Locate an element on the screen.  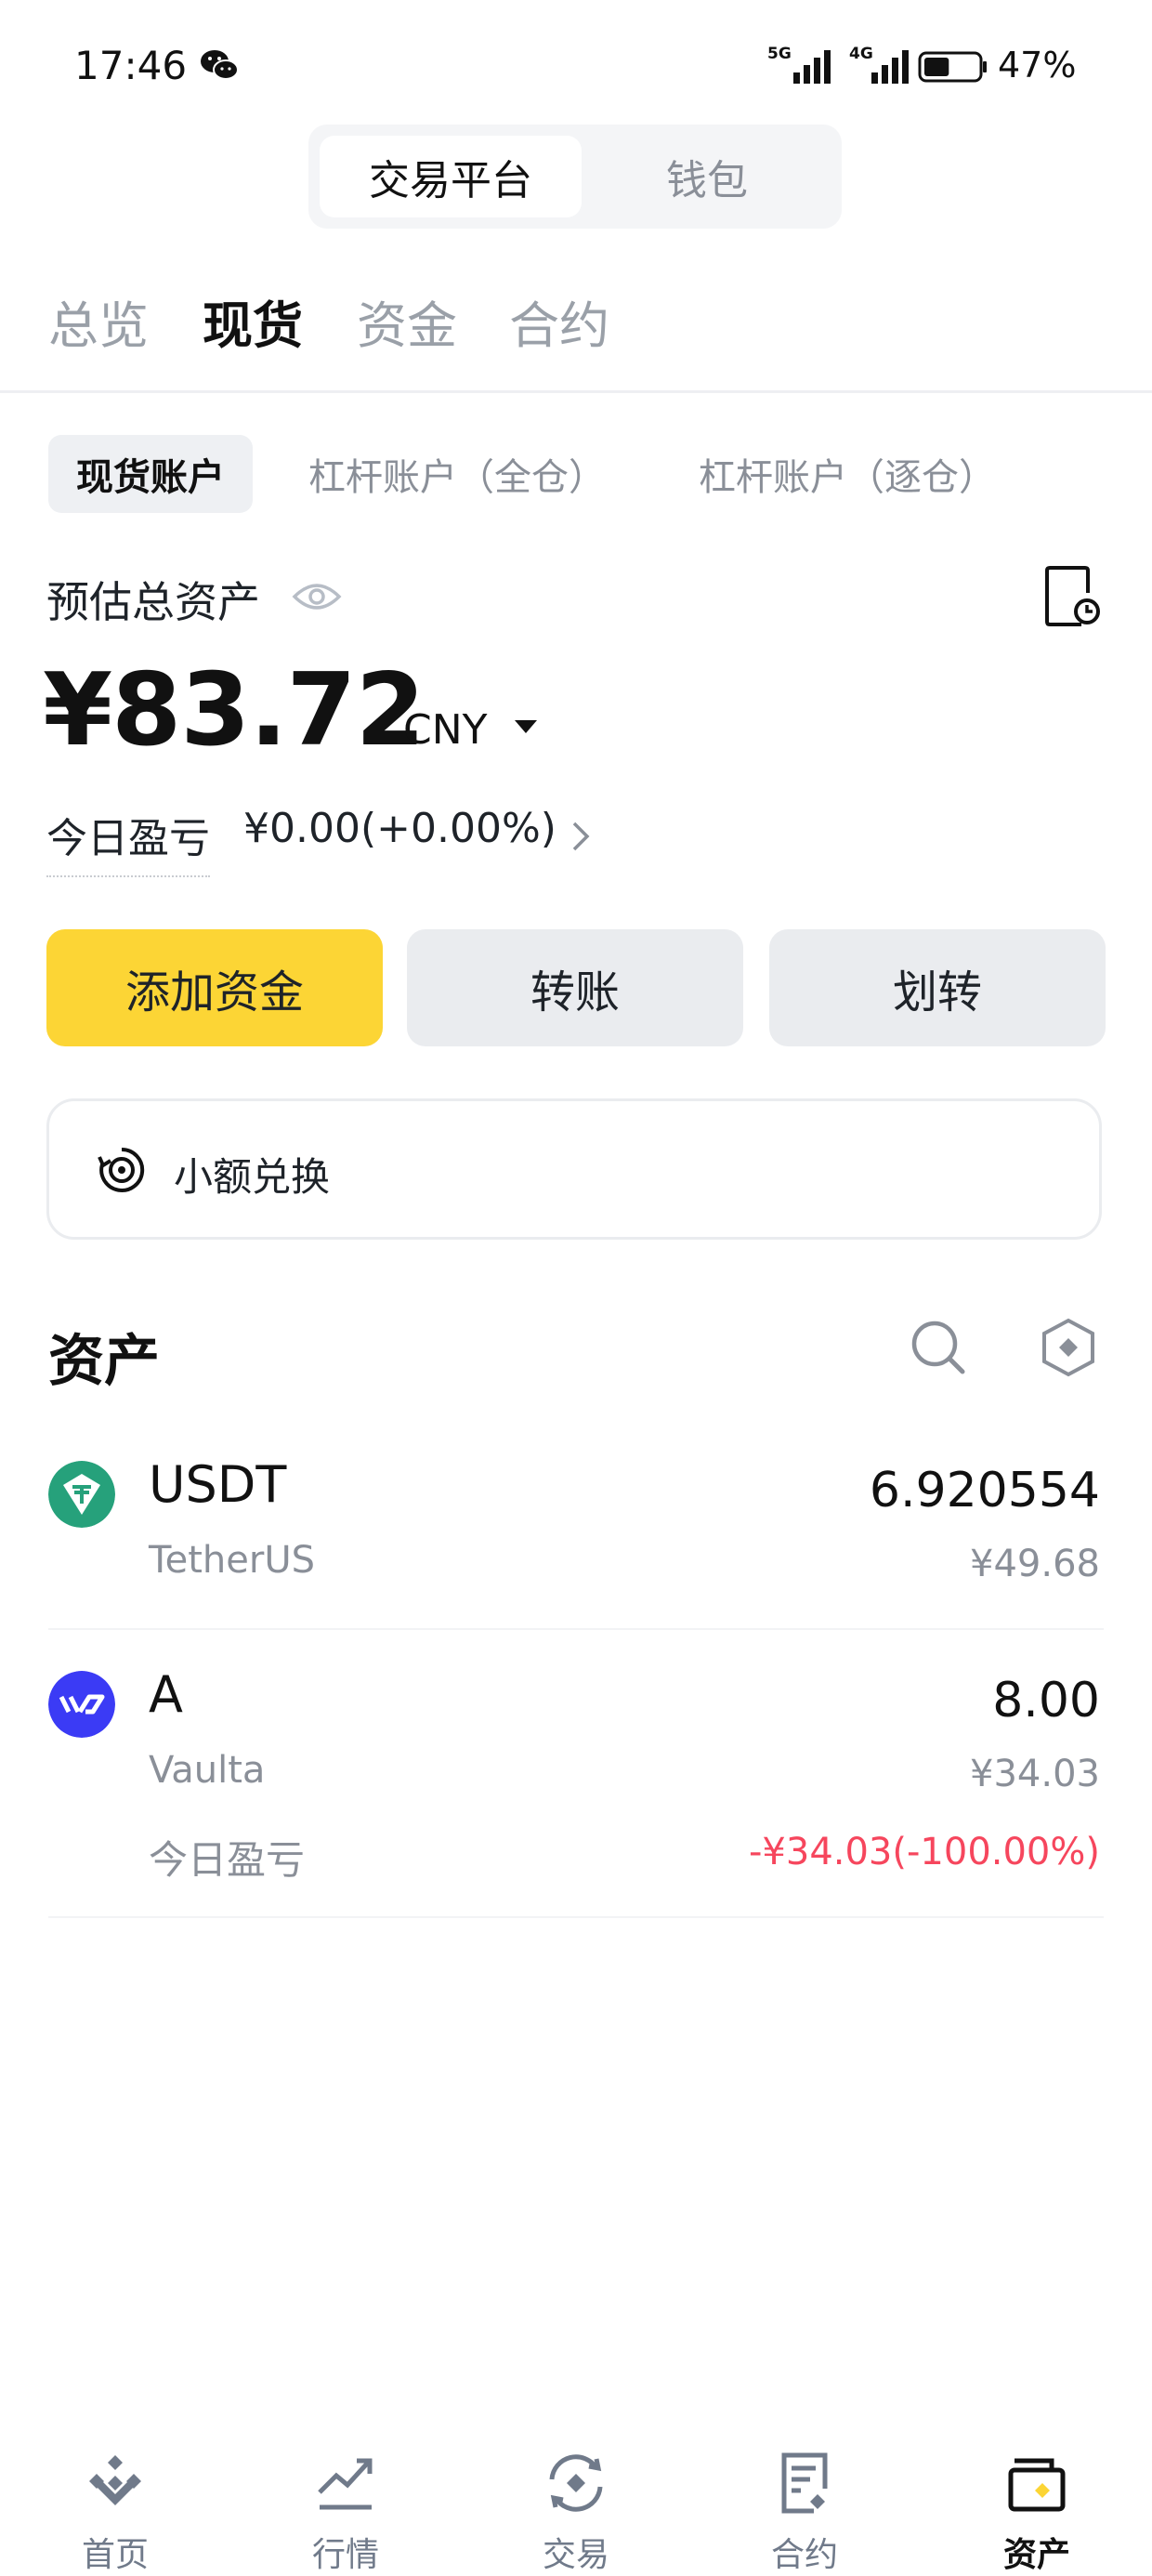
asset-amount: 8.00 is located at coordinates (1046, 1700).